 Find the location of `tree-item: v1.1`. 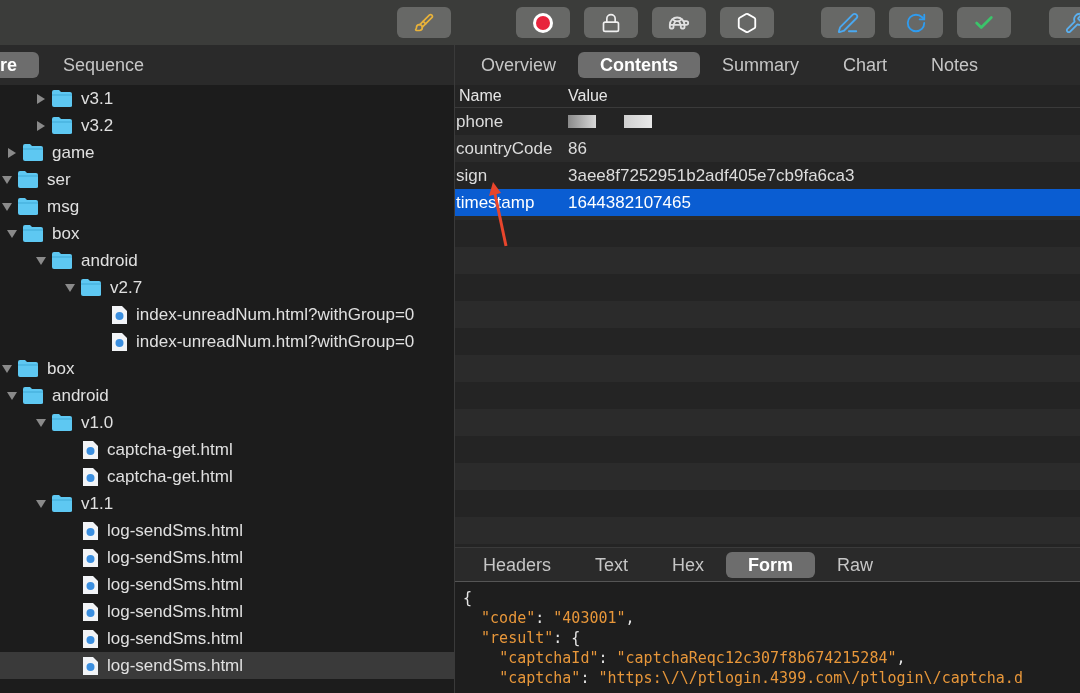

tree-item: v1.1 is located at coordinates (227, 503).